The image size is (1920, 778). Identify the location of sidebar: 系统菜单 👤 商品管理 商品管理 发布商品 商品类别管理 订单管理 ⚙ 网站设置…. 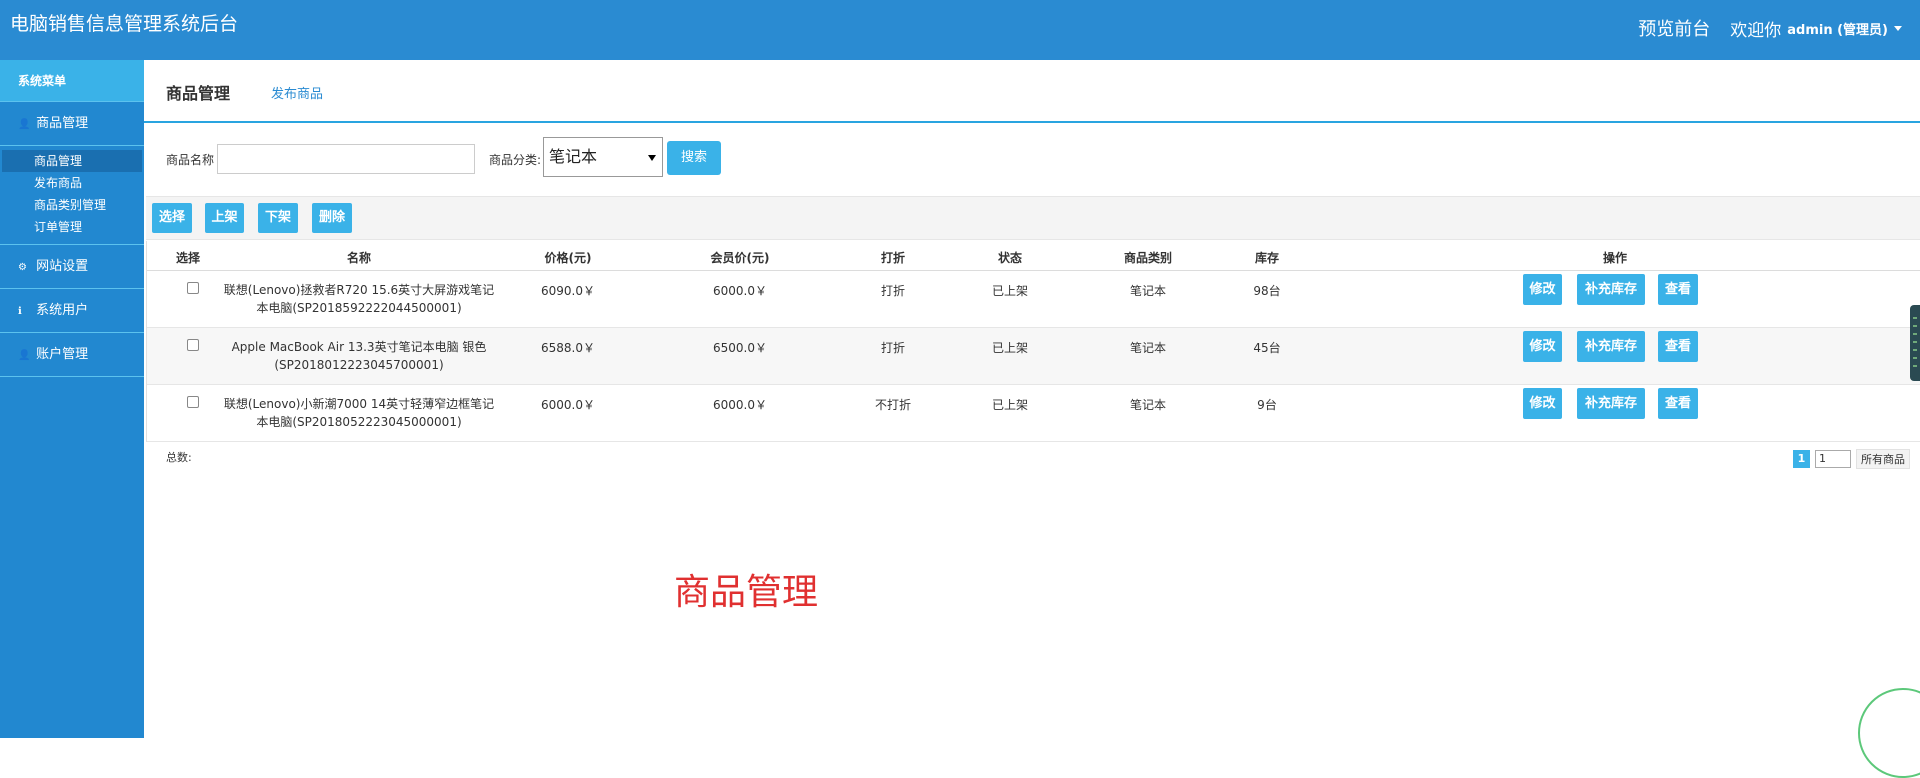
(72, 399).